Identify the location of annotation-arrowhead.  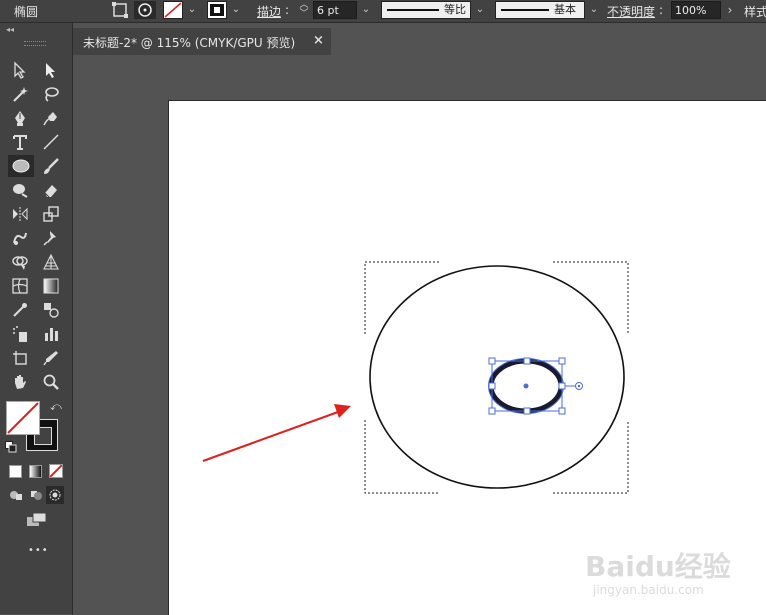
(342, 411).